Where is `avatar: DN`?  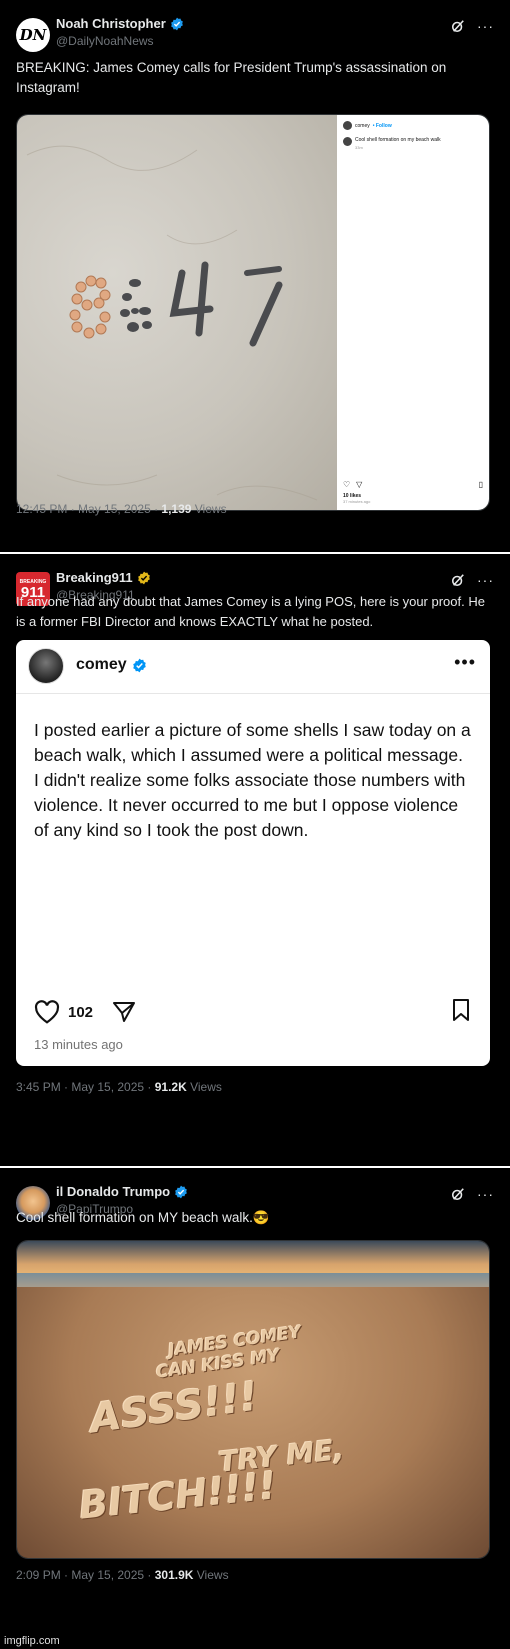 avatar: DN is located at coordinates (33, 35).